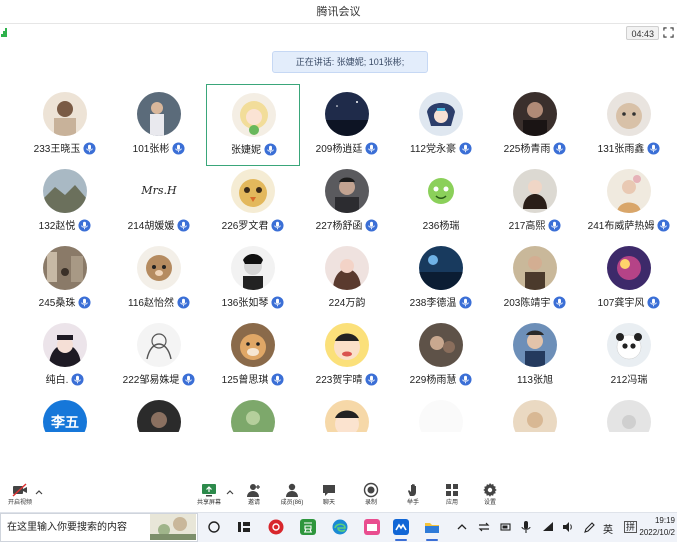  I want to click on avatar: Mrs.H, so click(159, 191).